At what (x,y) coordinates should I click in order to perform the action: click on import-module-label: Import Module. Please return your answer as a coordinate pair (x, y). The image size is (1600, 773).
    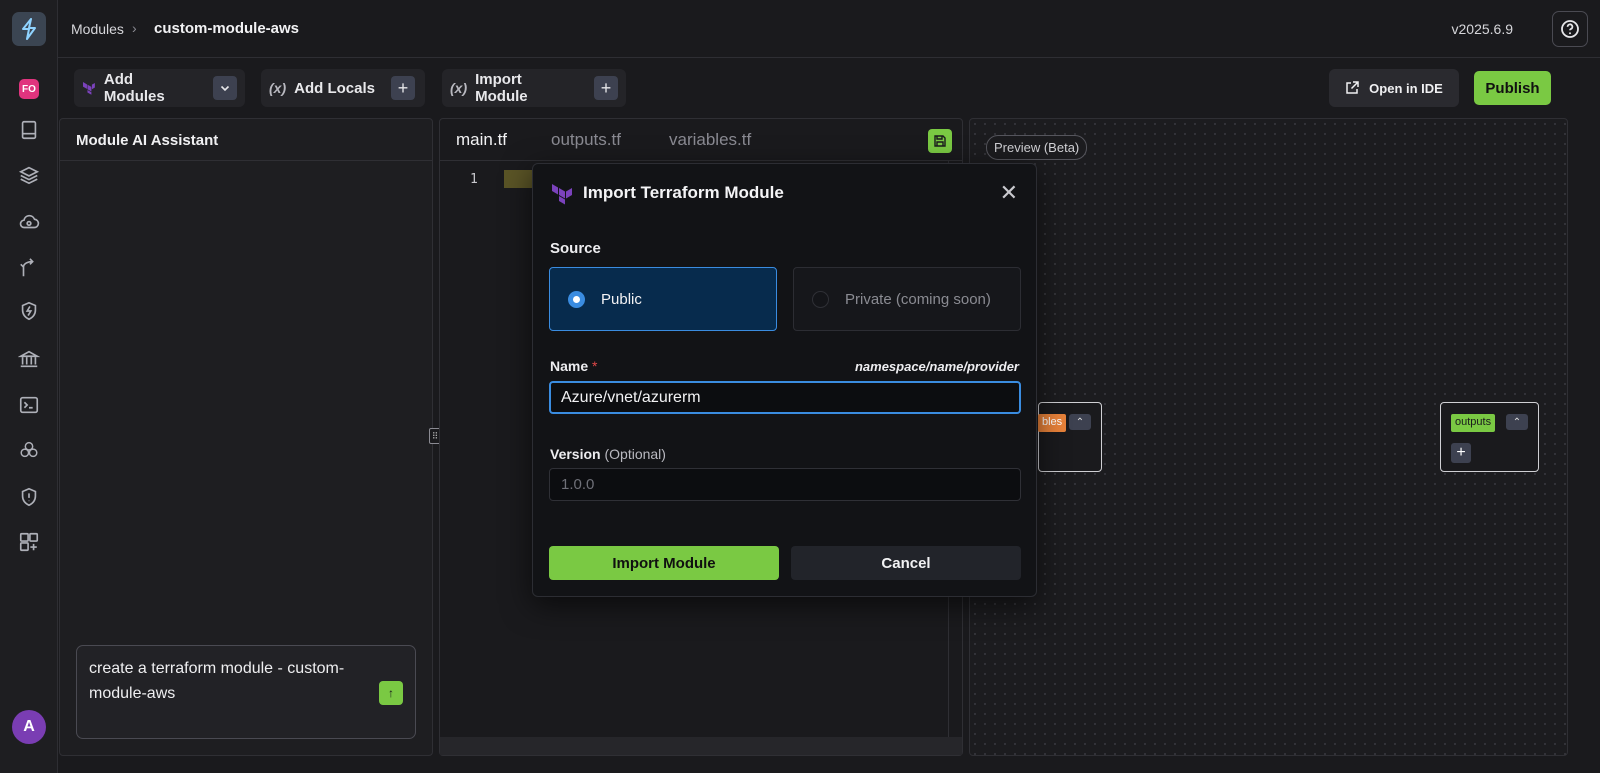
    Looking at the image, I should click on (526, 88).